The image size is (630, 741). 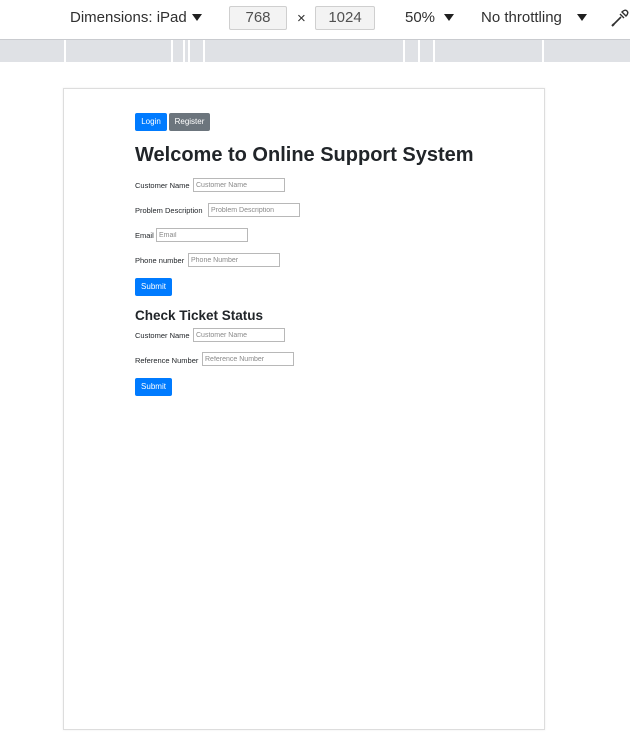 I want to click on reference-number-label: Reference Number, so click(x=167, y=360).